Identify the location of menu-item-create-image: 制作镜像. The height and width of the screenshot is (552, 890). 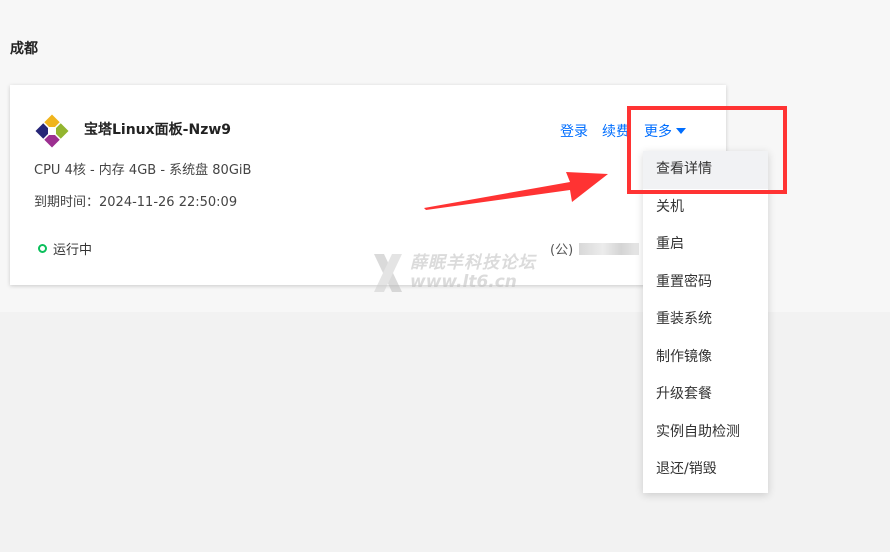
(705, 358).